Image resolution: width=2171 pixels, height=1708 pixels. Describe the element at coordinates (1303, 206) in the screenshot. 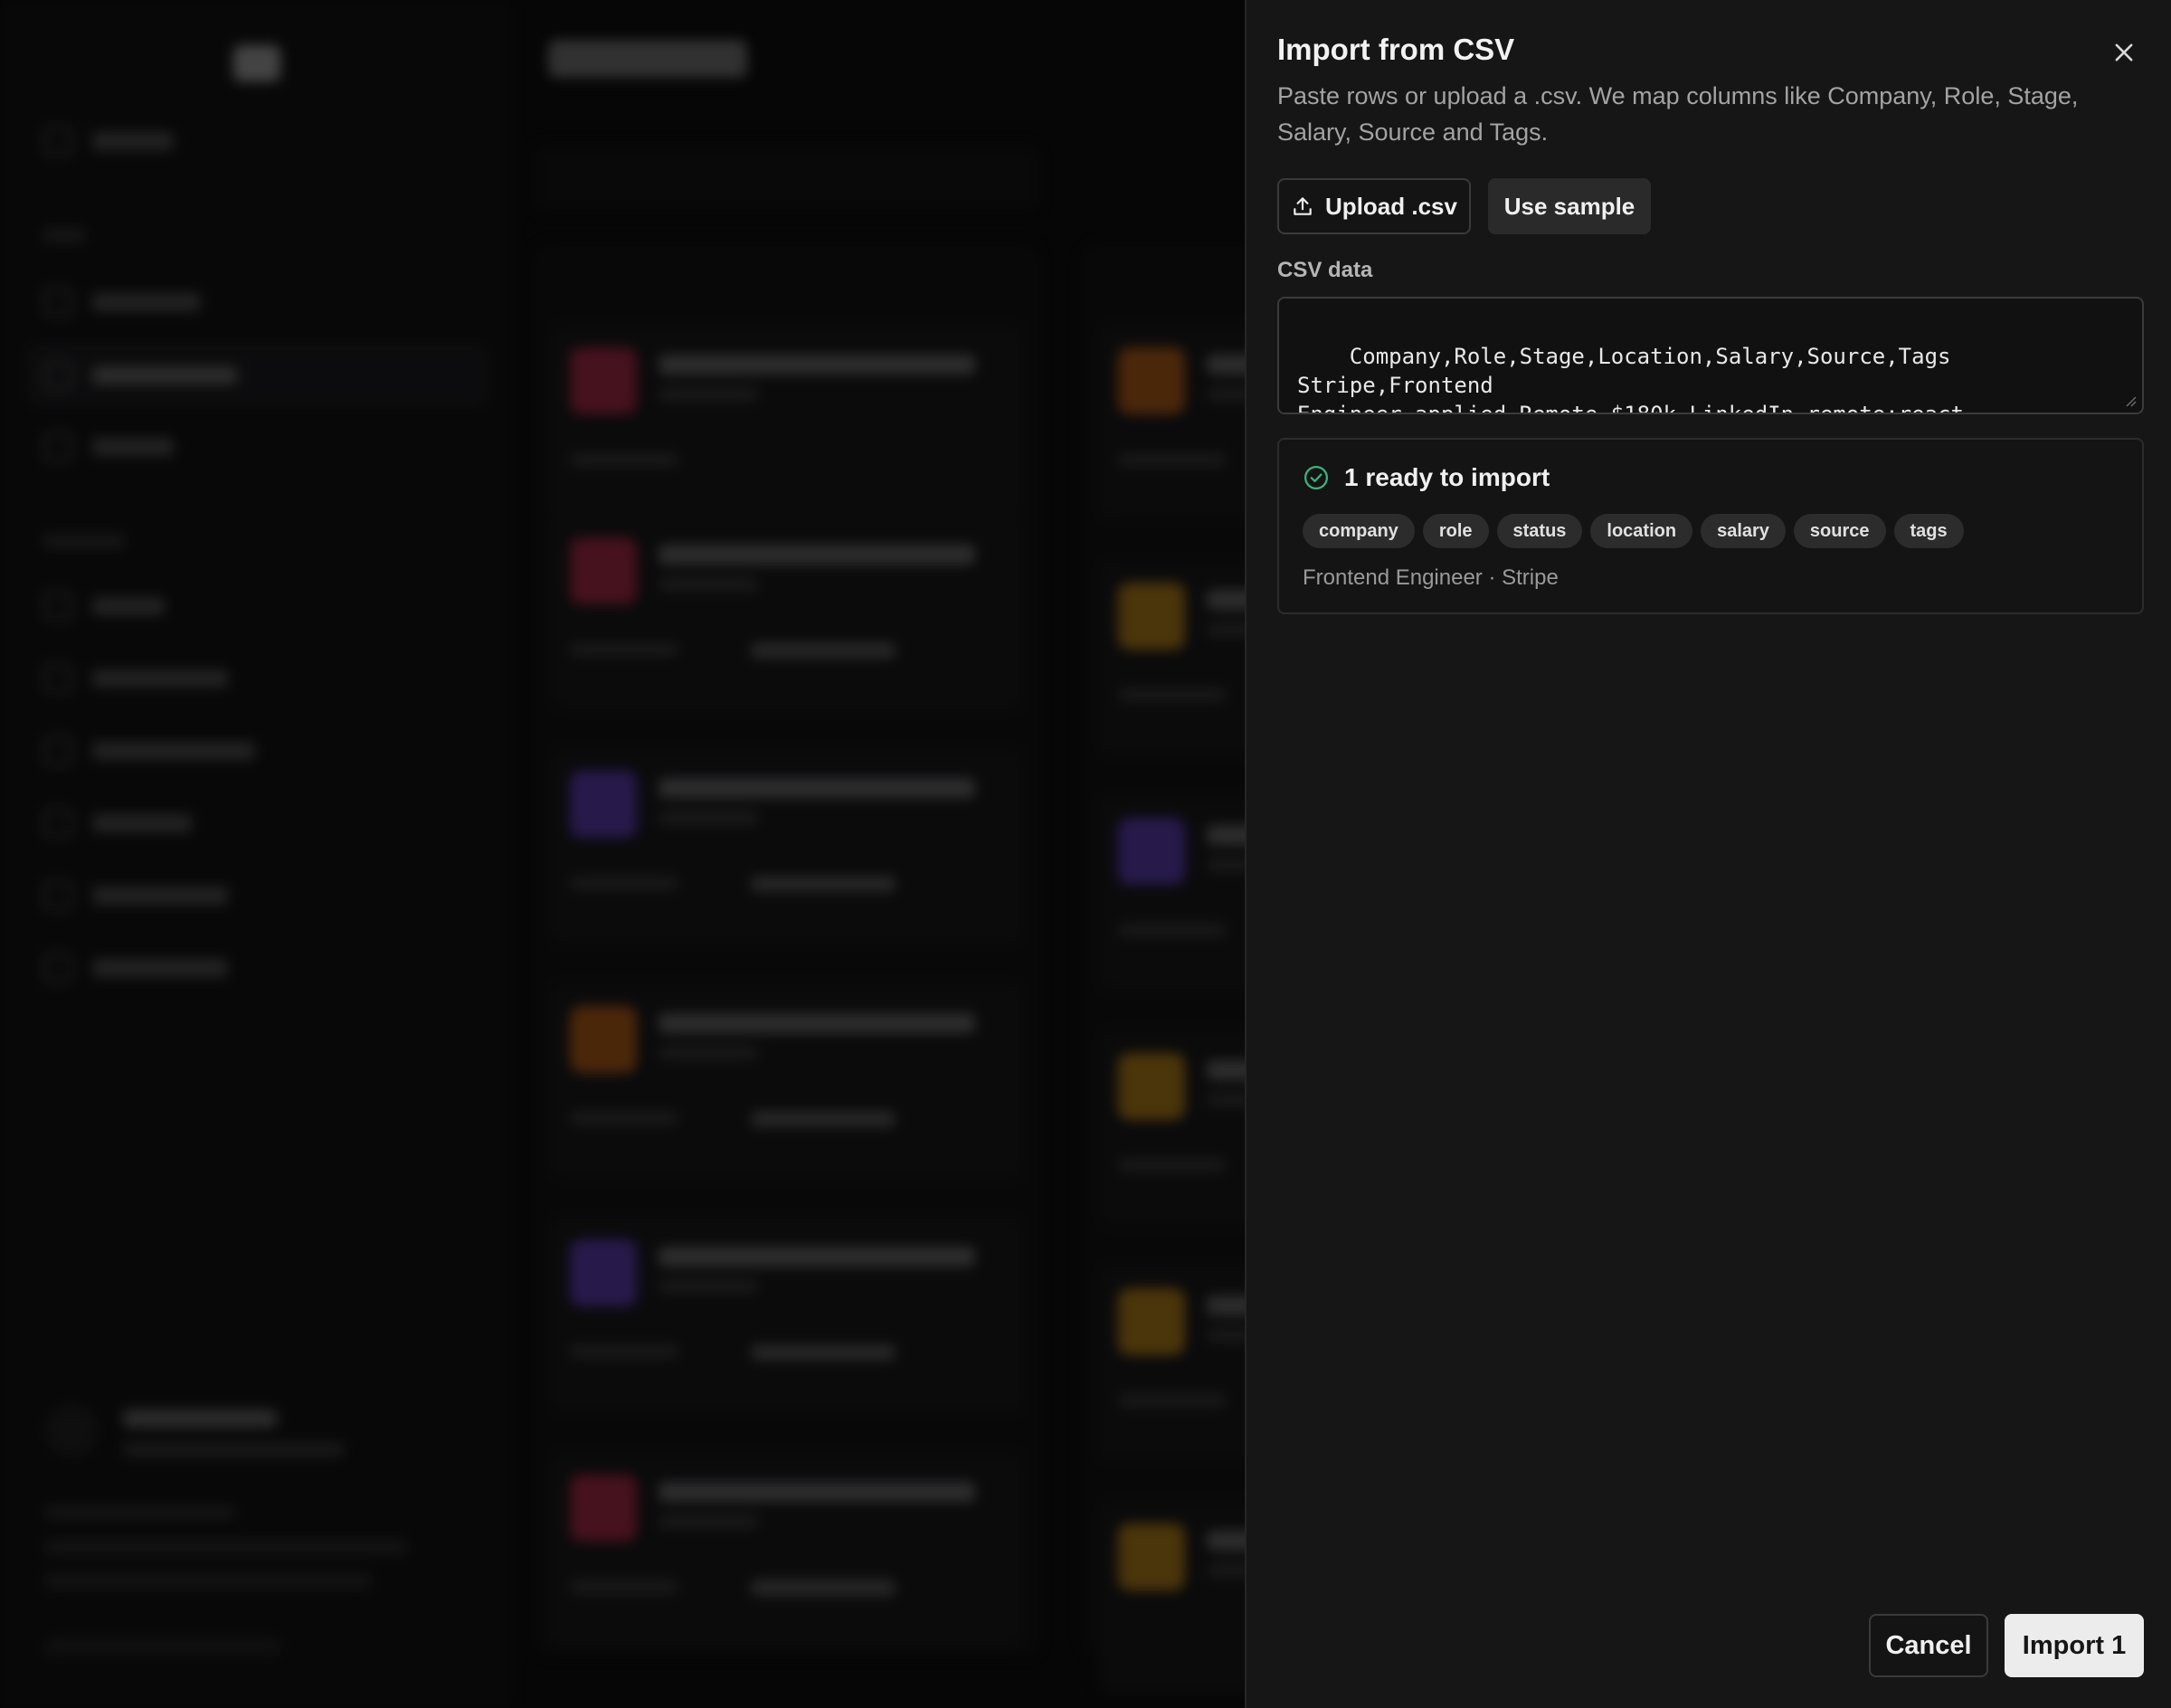

I see `upload-icon` at that location.